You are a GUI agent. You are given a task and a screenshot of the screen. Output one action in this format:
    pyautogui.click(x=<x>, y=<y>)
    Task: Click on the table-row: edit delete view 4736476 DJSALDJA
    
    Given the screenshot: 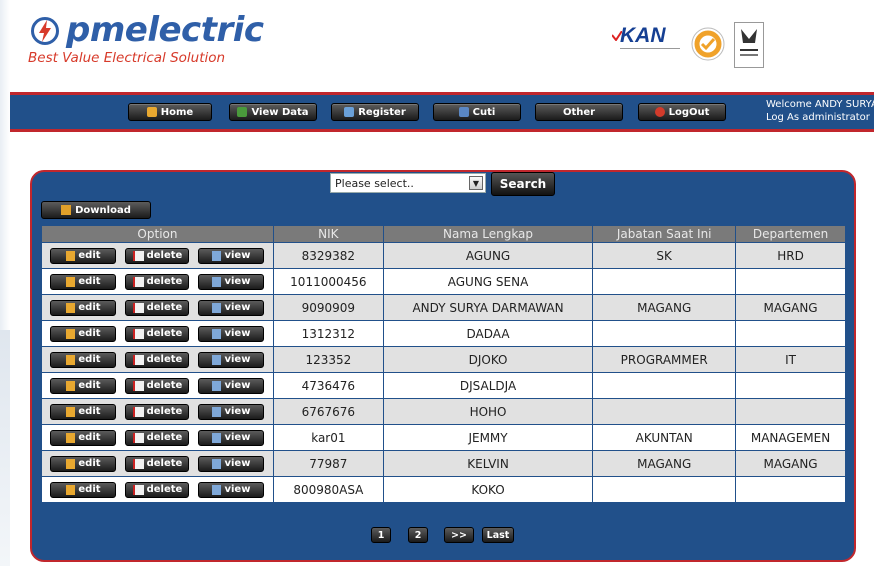 What is the action you would take?
    pyautogui.click(x=443, y=385)
    